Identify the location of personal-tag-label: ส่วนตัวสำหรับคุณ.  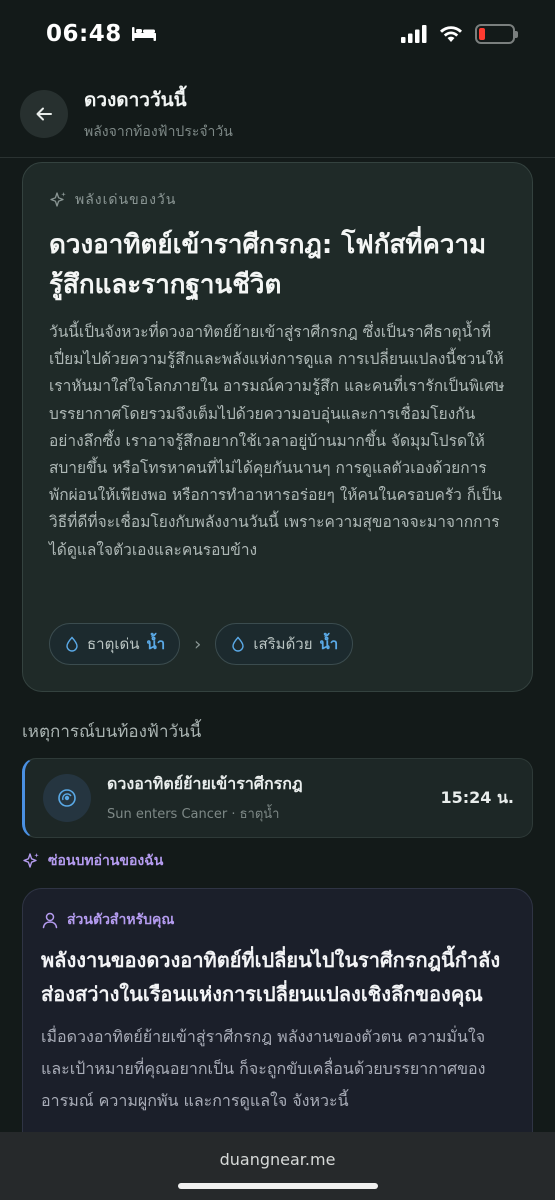
(121, 920).